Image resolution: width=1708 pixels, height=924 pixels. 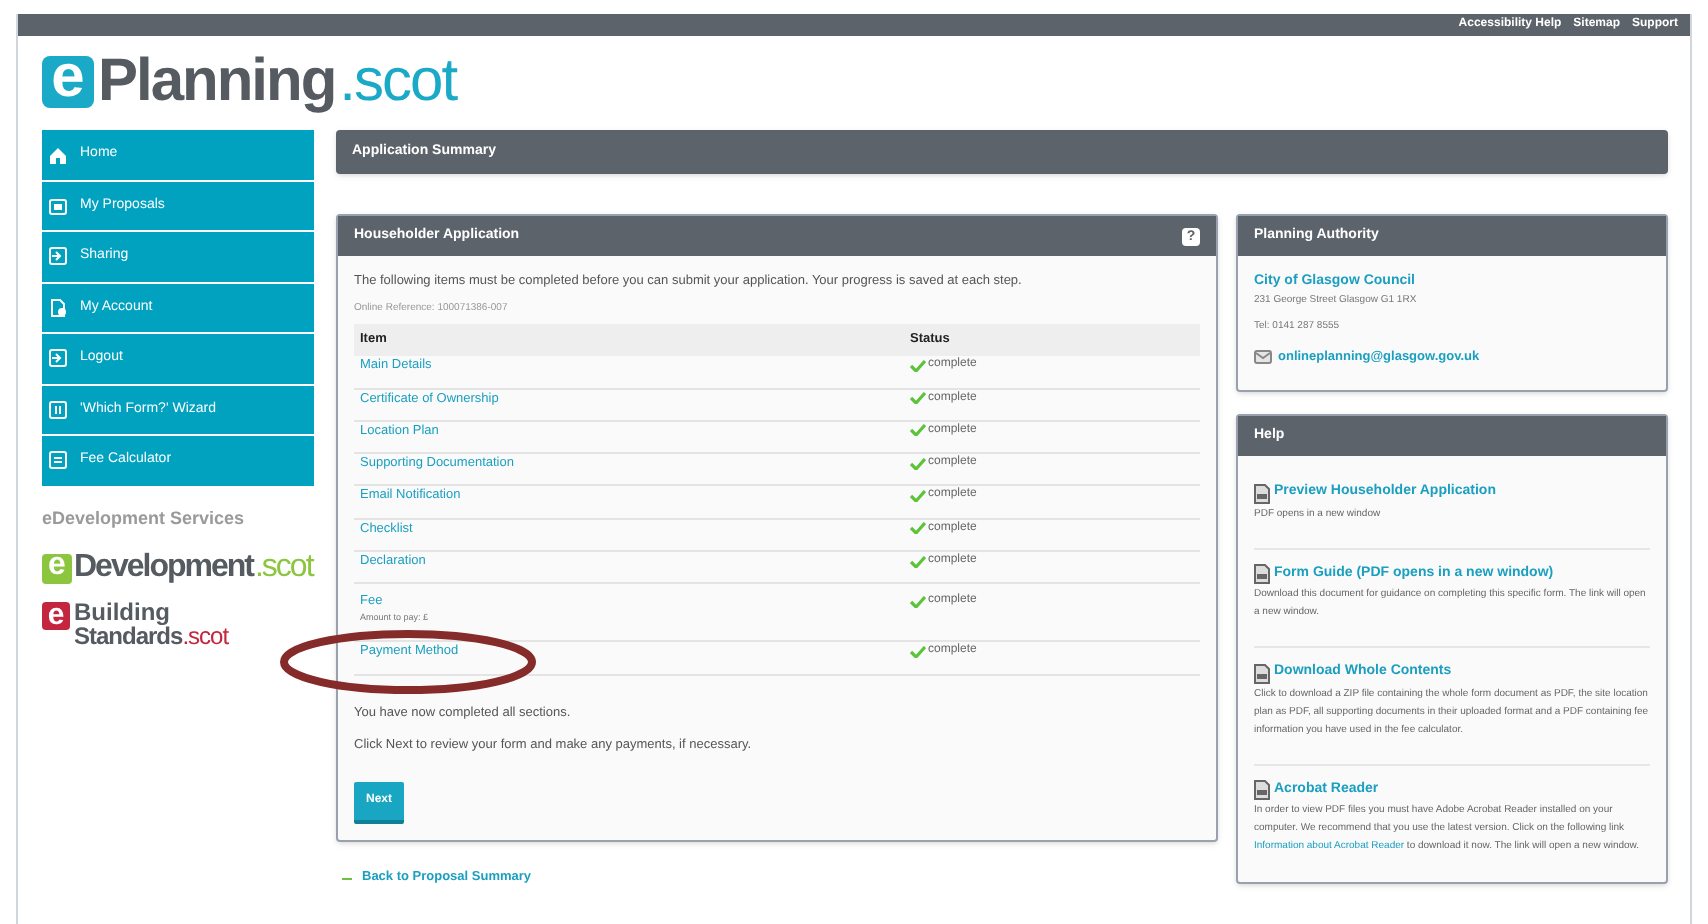 What do you see at coordinates (1263, 356) in the screenshot?
I see `mail-icon` at bounding box center [1263, 356].